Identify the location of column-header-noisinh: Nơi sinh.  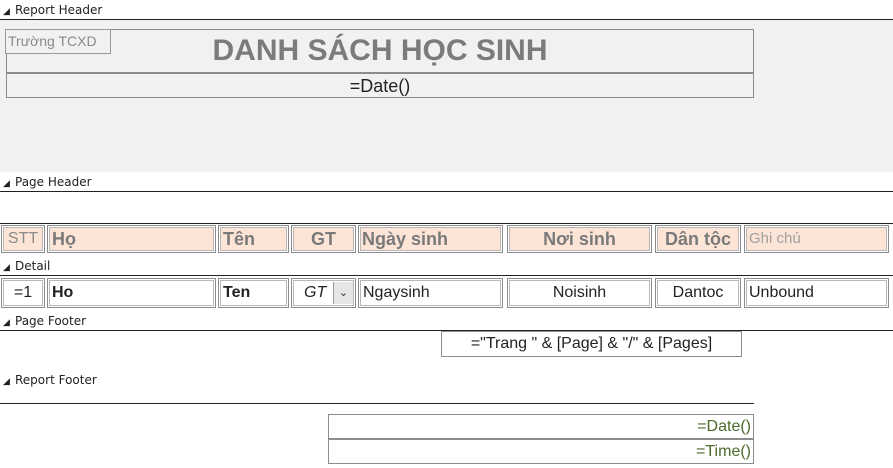
(579, 239).